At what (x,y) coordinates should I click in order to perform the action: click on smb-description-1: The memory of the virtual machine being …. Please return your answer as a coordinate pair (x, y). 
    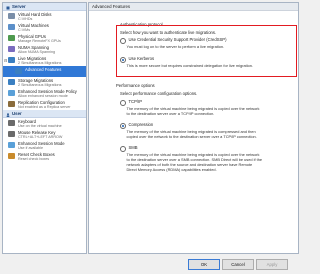
    Looking at the image, I should click on (193, 154).